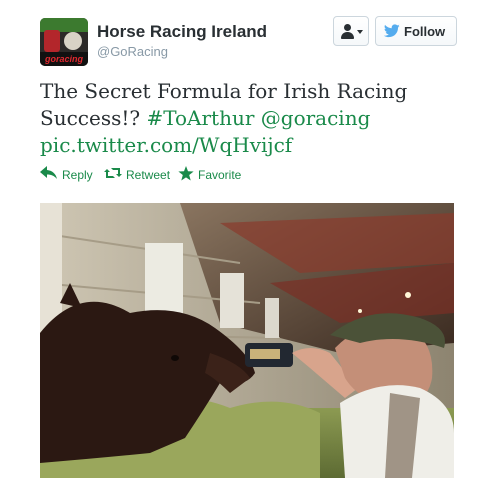  Describe the element at coordinates (77, 175) in the screenshot. I see `reply-label: Reply` at that location.